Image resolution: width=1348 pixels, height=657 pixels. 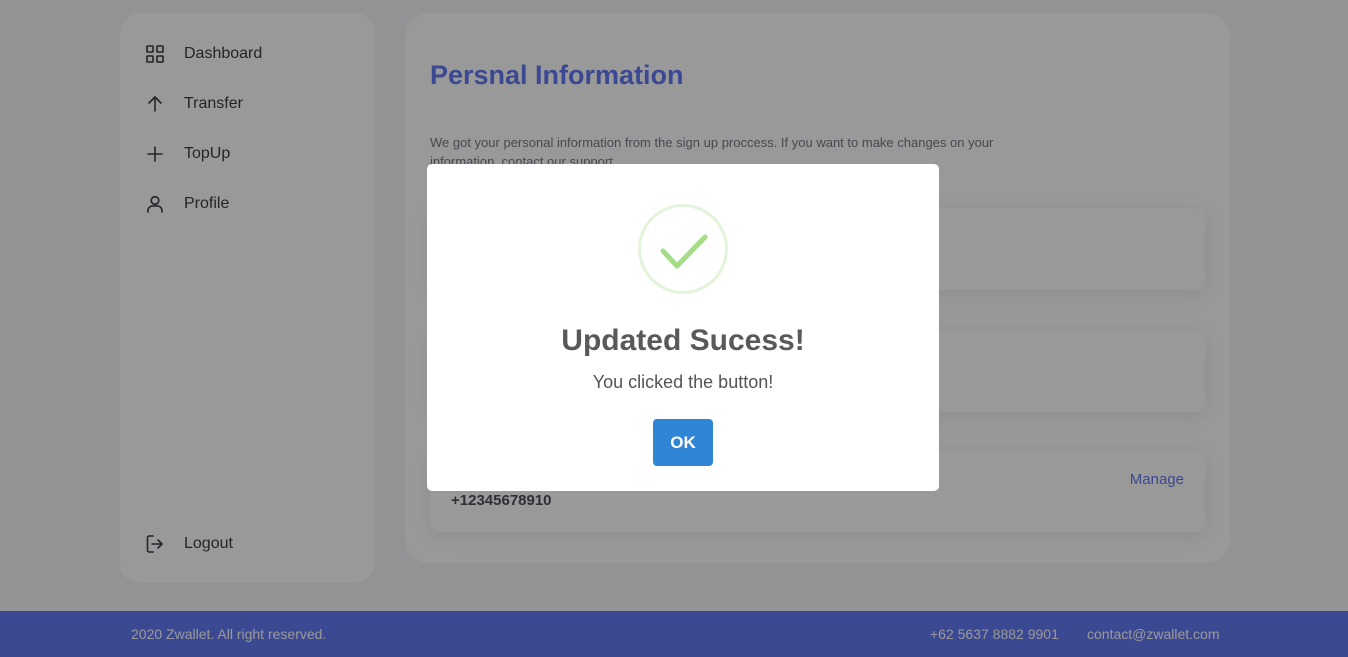 What do you see at coordinates (683, 249) in the screenshot?
I see `success-check-icon` at bounding box center [683, 249].